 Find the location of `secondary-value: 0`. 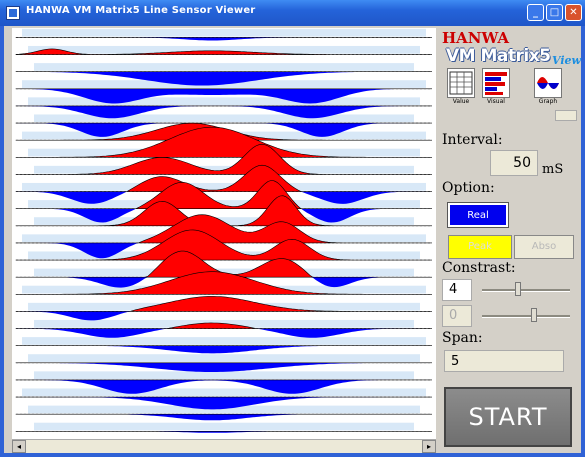

secondary-value: 0 is located at coordinates (457, 316).